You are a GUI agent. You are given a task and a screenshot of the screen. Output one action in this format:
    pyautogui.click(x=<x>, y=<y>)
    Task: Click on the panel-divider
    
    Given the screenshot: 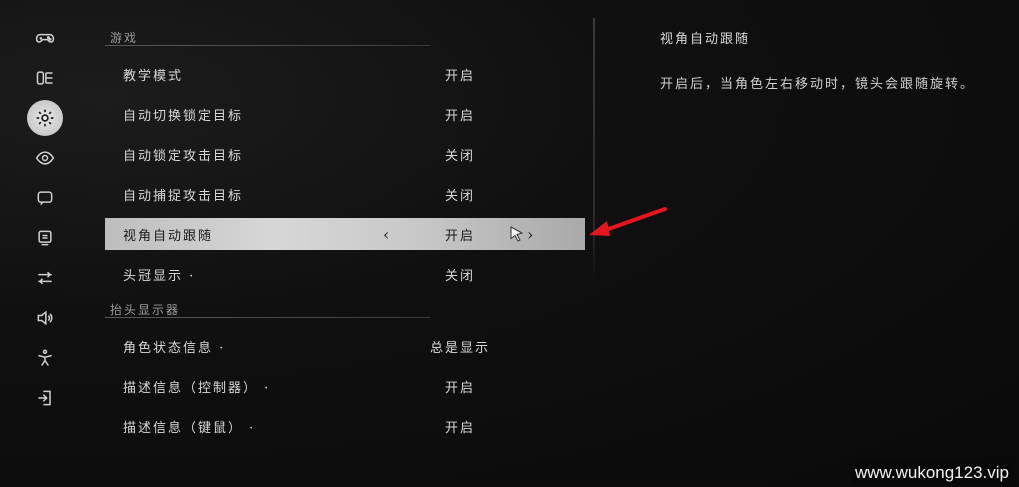 What is the action you would take?
    pyautogui.click(x=594, y=149)
    